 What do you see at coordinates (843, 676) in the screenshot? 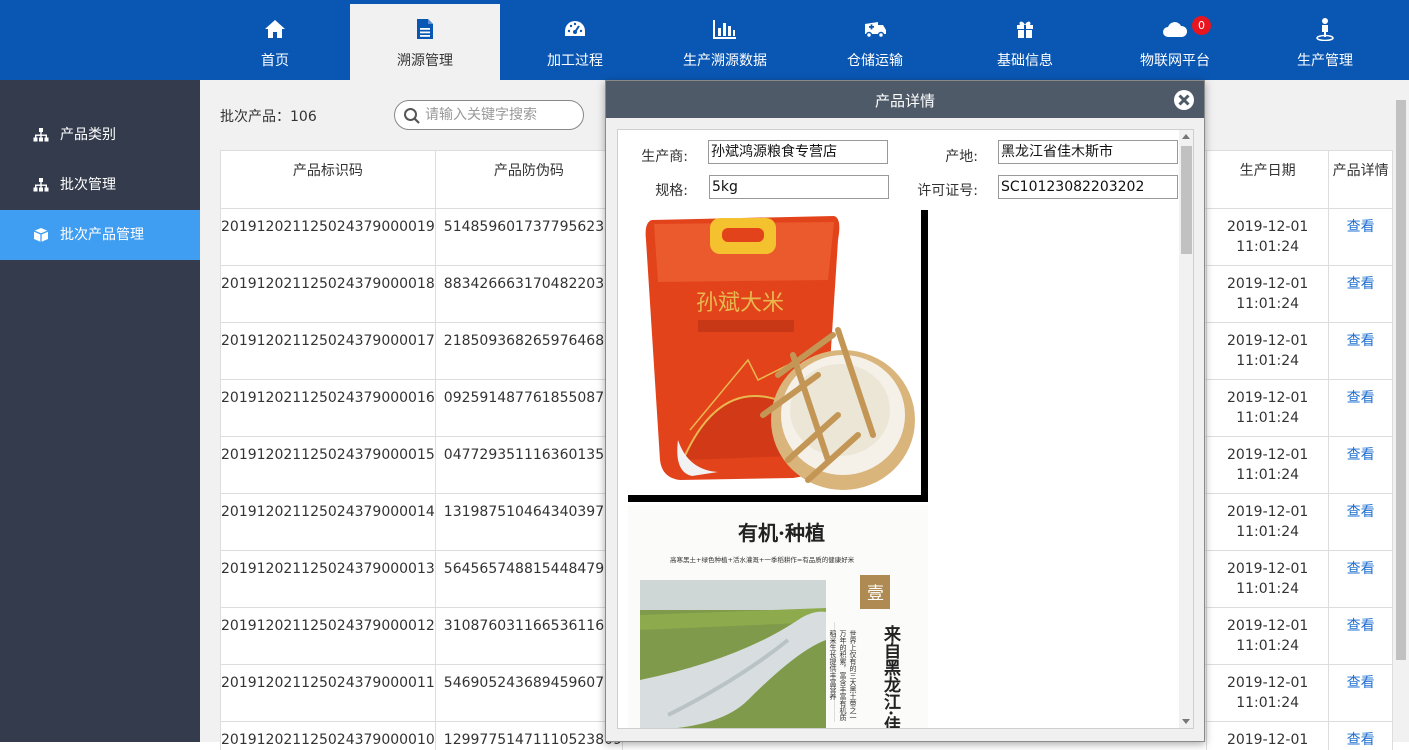
I see `svg-text: 万年的积累，富含丰富有机质` at bounding box center [843, 676].